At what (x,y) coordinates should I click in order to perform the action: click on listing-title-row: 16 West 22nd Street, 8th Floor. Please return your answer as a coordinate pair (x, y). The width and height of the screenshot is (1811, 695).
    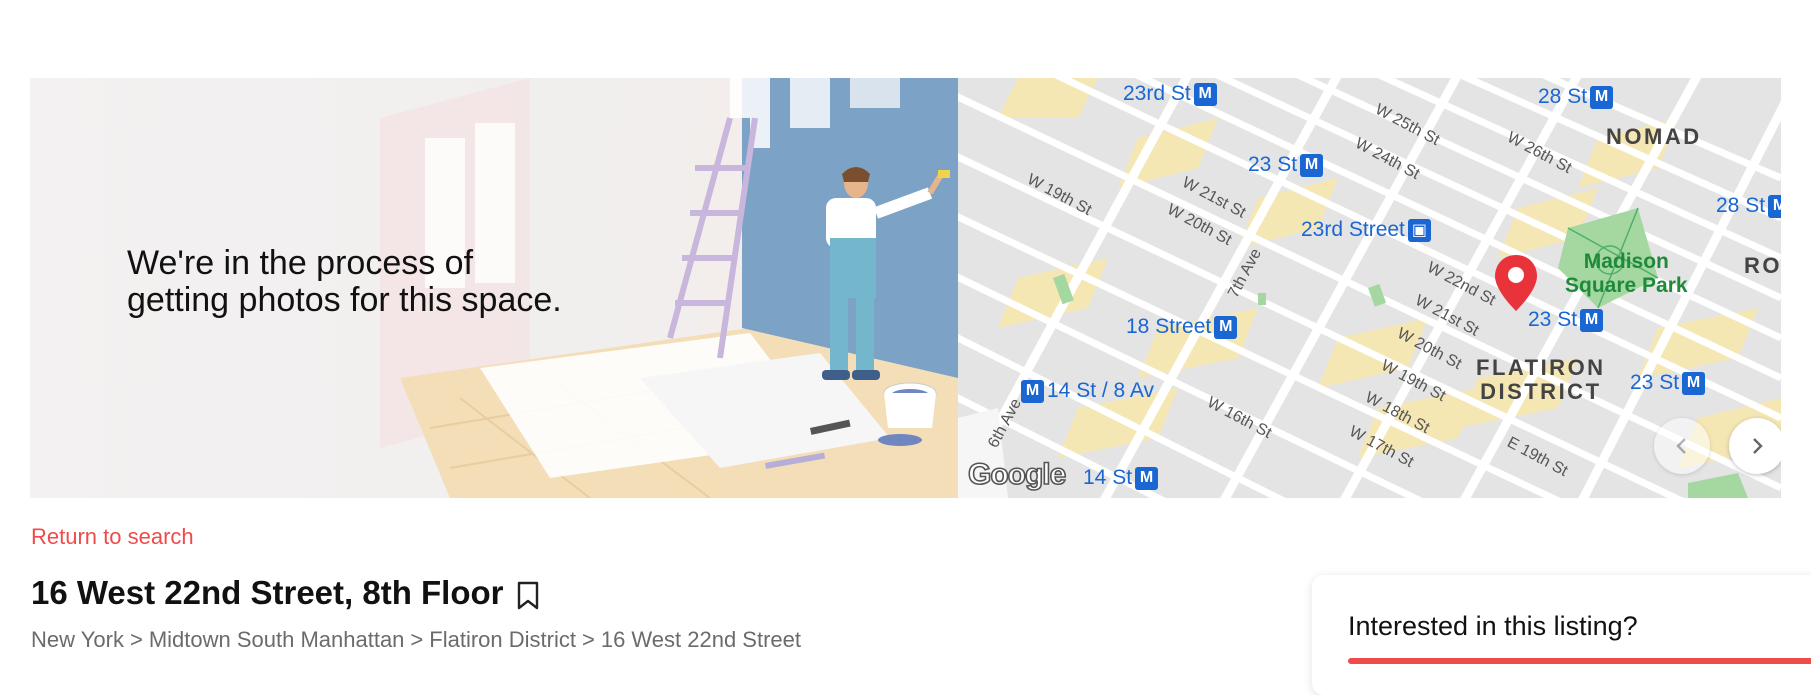
    Looking at the image, I should click on (285, 593).